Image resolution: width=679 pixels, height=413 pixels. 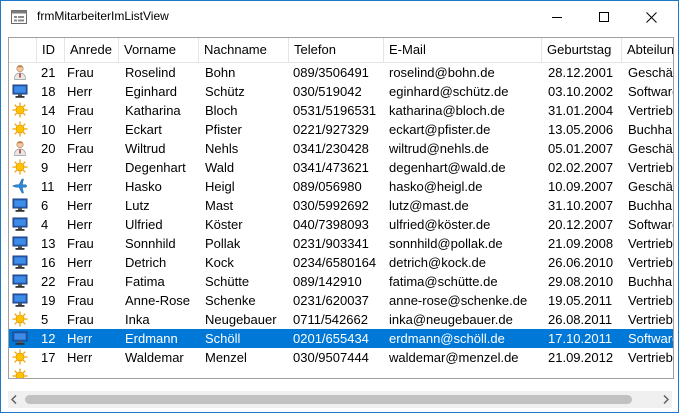 What do you see at coordinates (463, 50) in the screenshot?
I see `column-header-email: E-Mail` at bounding box center [463, 50].